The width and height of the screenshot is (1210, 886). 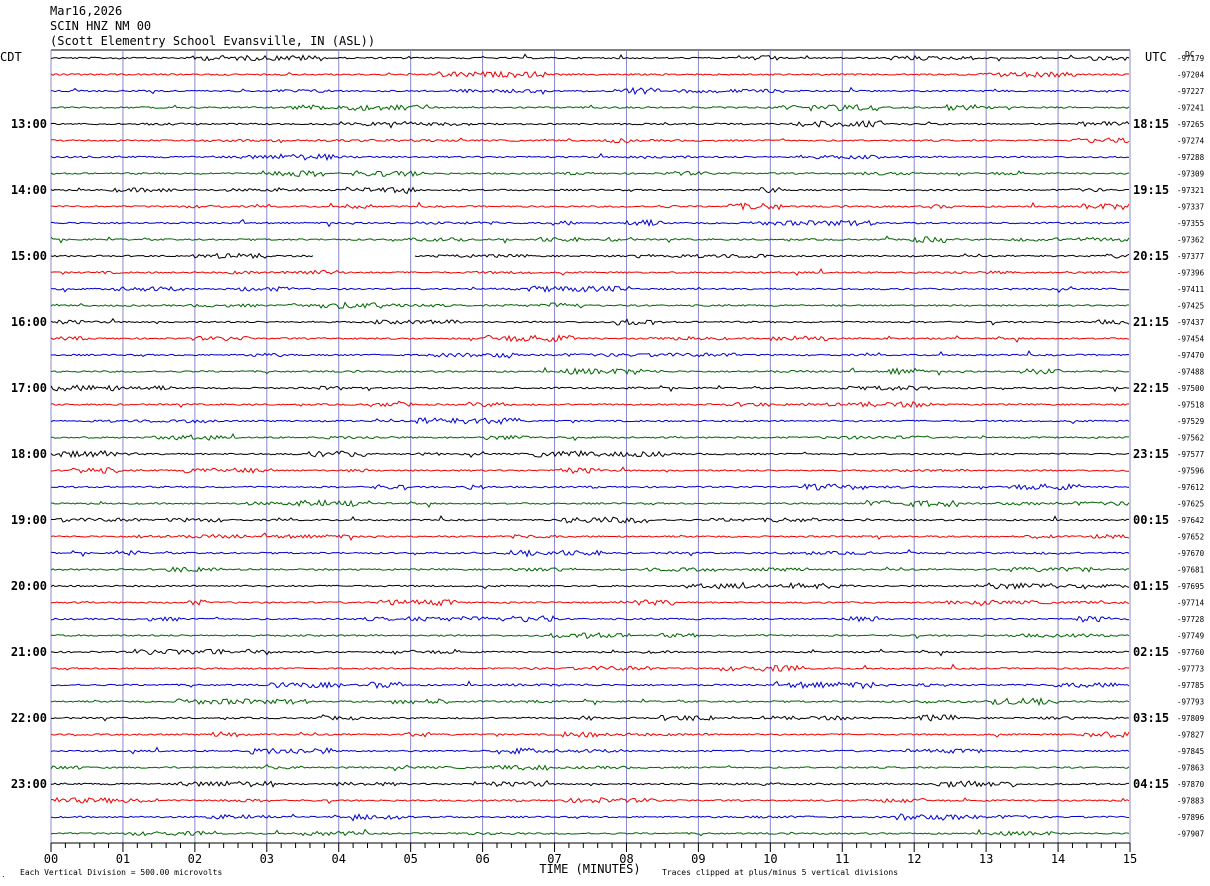 I want to click on x-axis-title: TIME (MINUTES), so click(x=589, y=869).